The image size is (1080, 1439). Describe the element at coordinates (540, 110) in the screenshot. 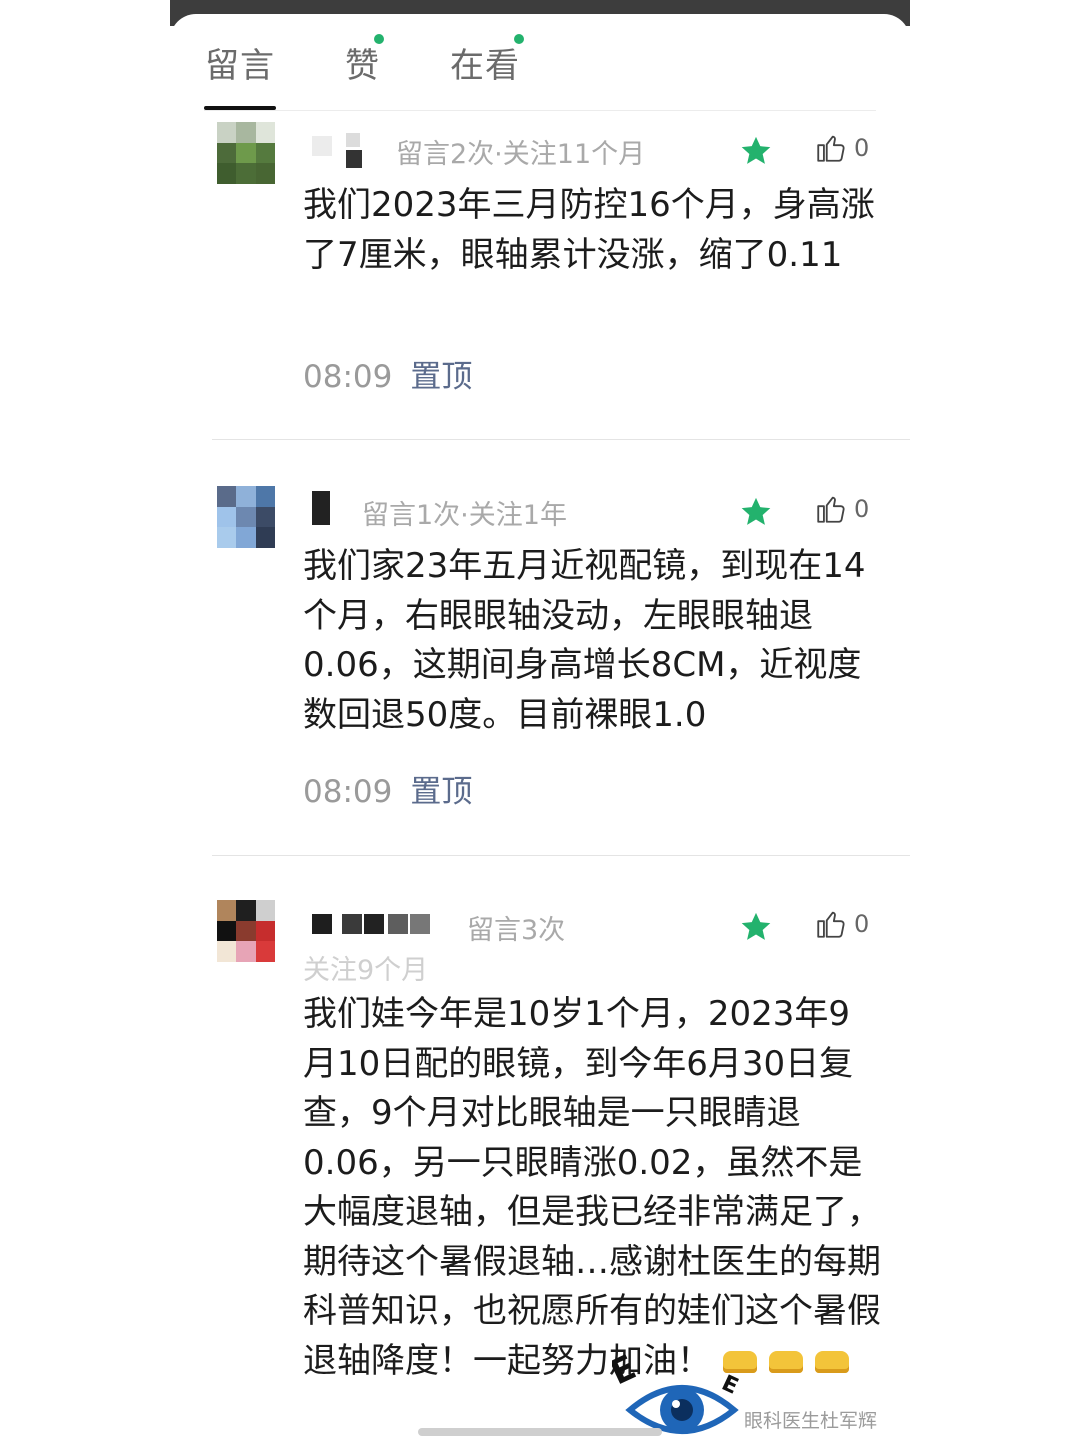

I see `tabs-divider` at that location.